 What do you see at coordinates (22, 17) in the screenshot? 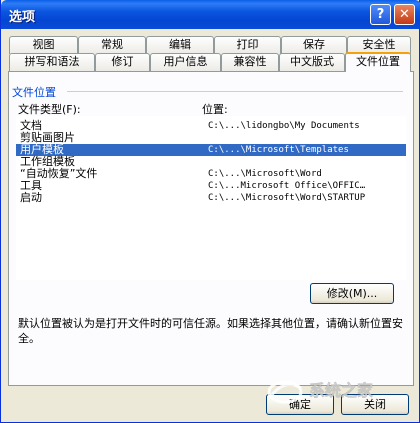
I see `window-title: 选项` at bounding box center [22, 17].